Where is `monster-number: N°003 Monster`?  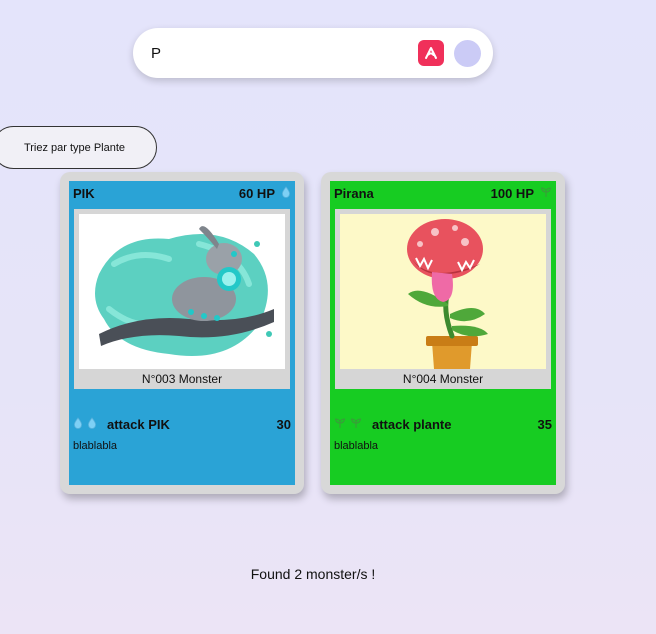 monster-number: N°003 Monster is located at coordinates (182, 379).